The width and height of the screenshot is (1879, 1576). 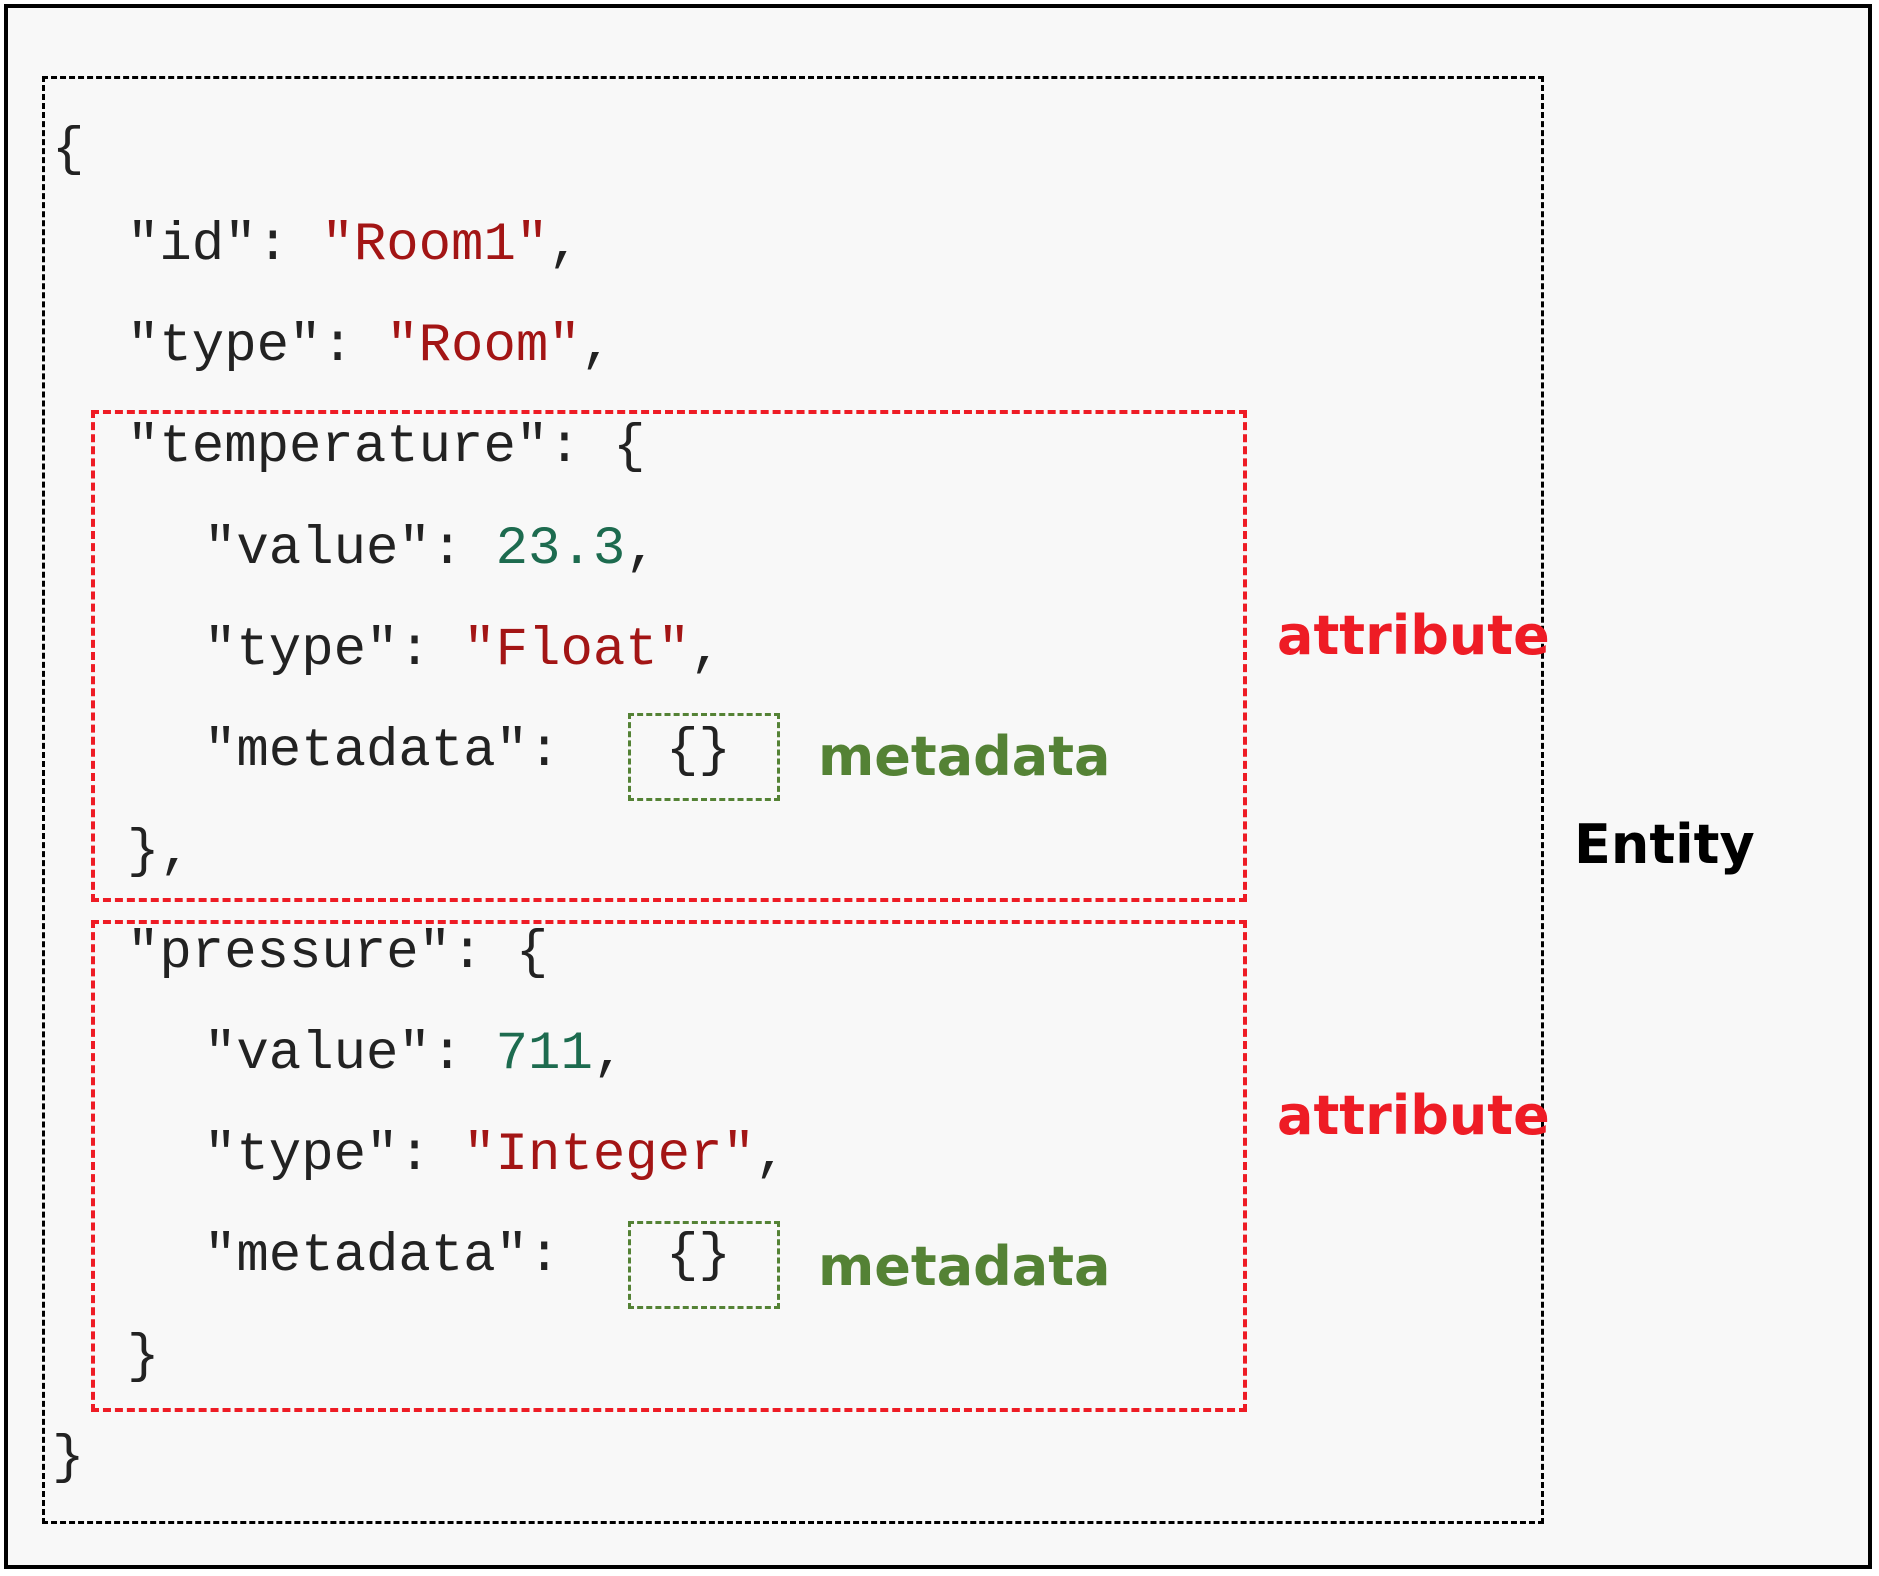 I want to click on json-line-pressure-type: "type": "Integer",, so click(x=496, y=1155).